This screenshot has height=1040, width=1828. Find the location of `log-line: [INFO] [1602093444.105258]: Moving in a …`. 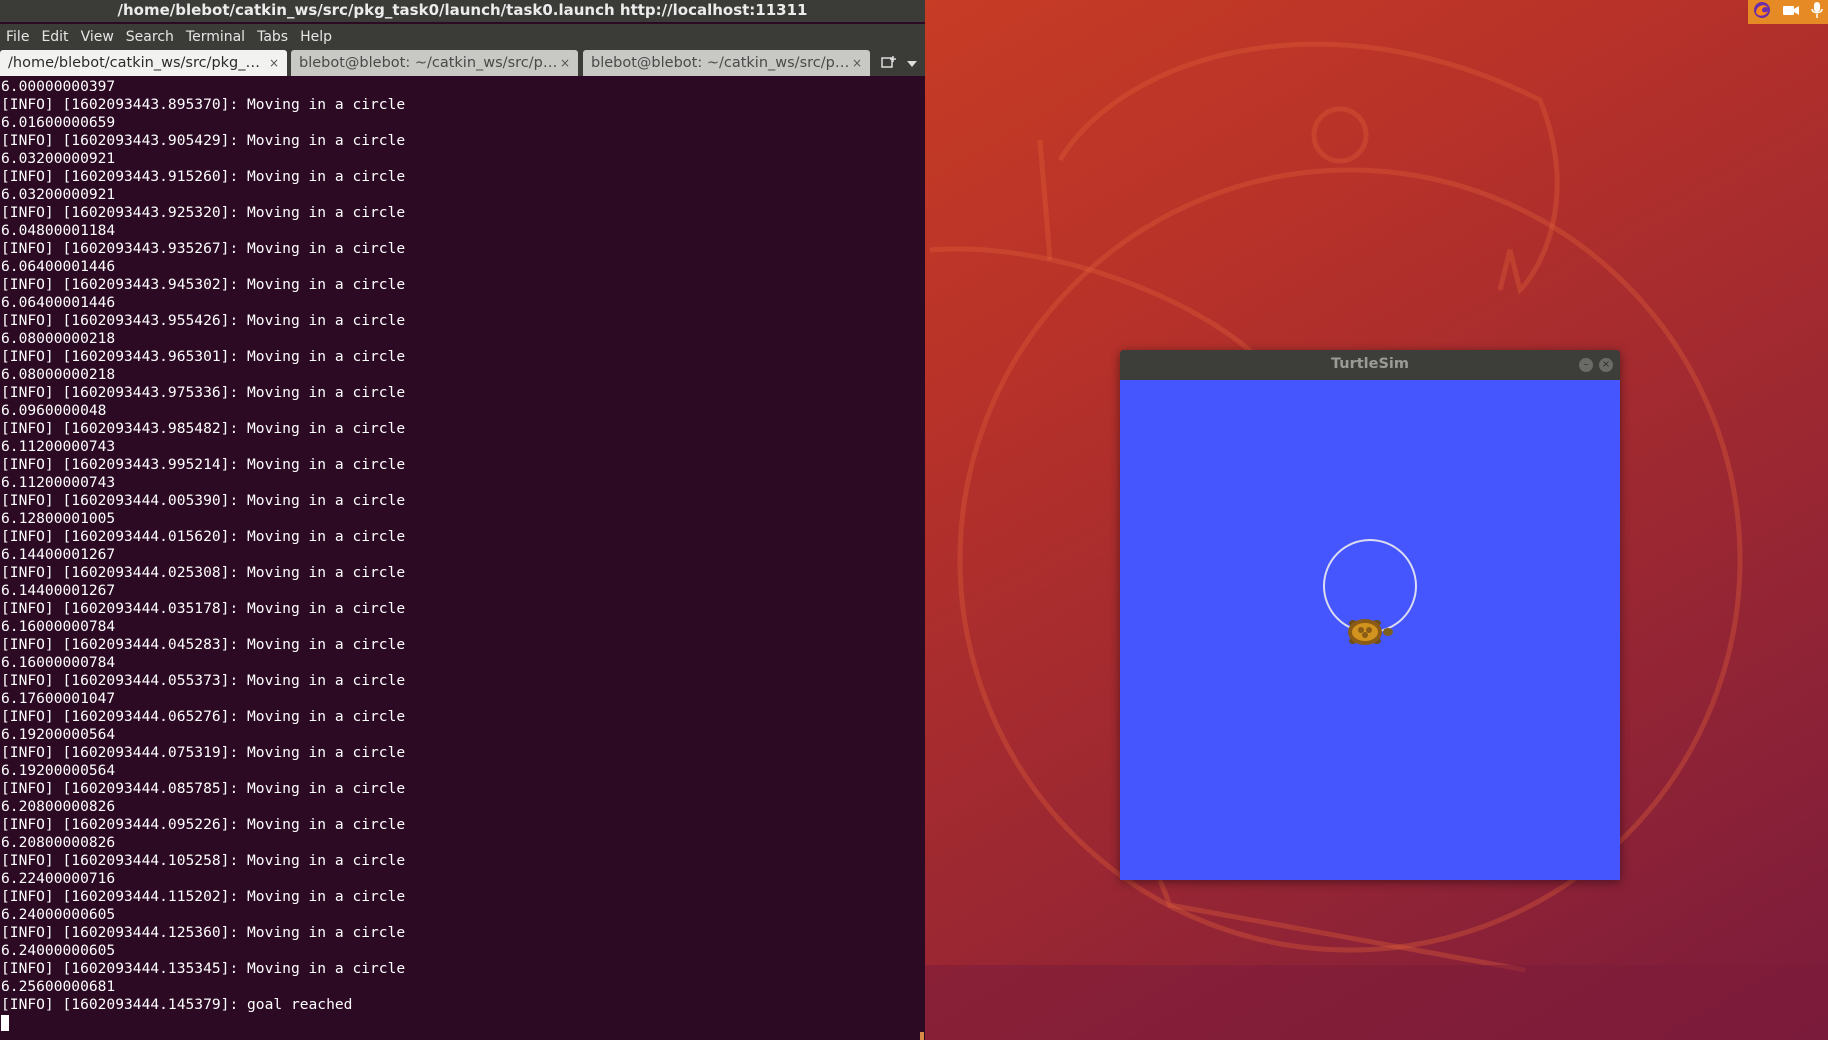

log-line: [INFO] [1602093444.105258]: Moving in a … is located at coordinates (203, 860).